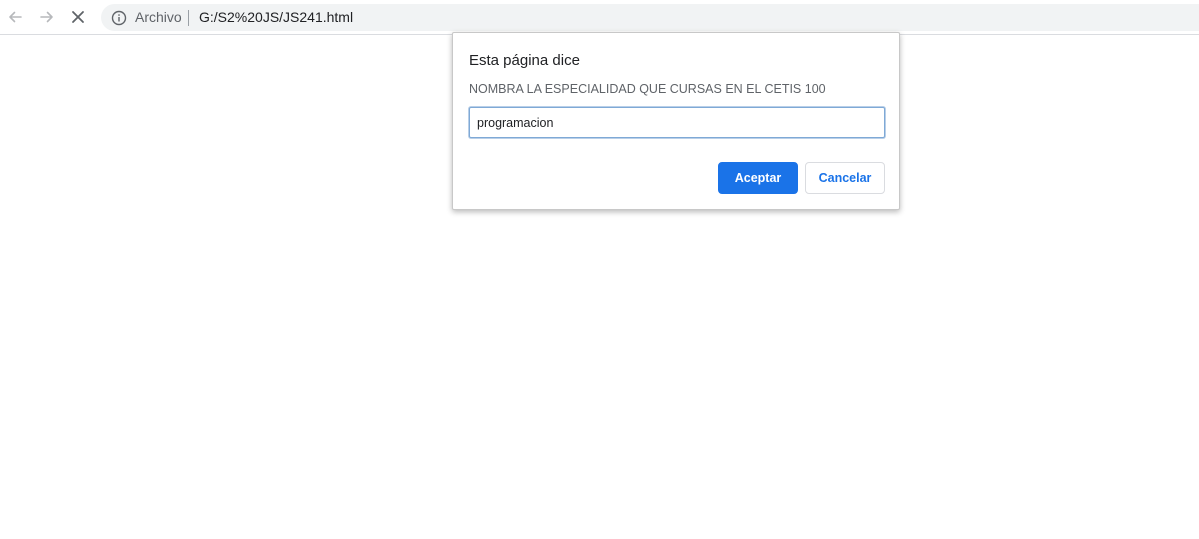 The width and height of the screenshot is (1199, 539). I want to click on cancel-button: Cancelar, so click(845, 178).